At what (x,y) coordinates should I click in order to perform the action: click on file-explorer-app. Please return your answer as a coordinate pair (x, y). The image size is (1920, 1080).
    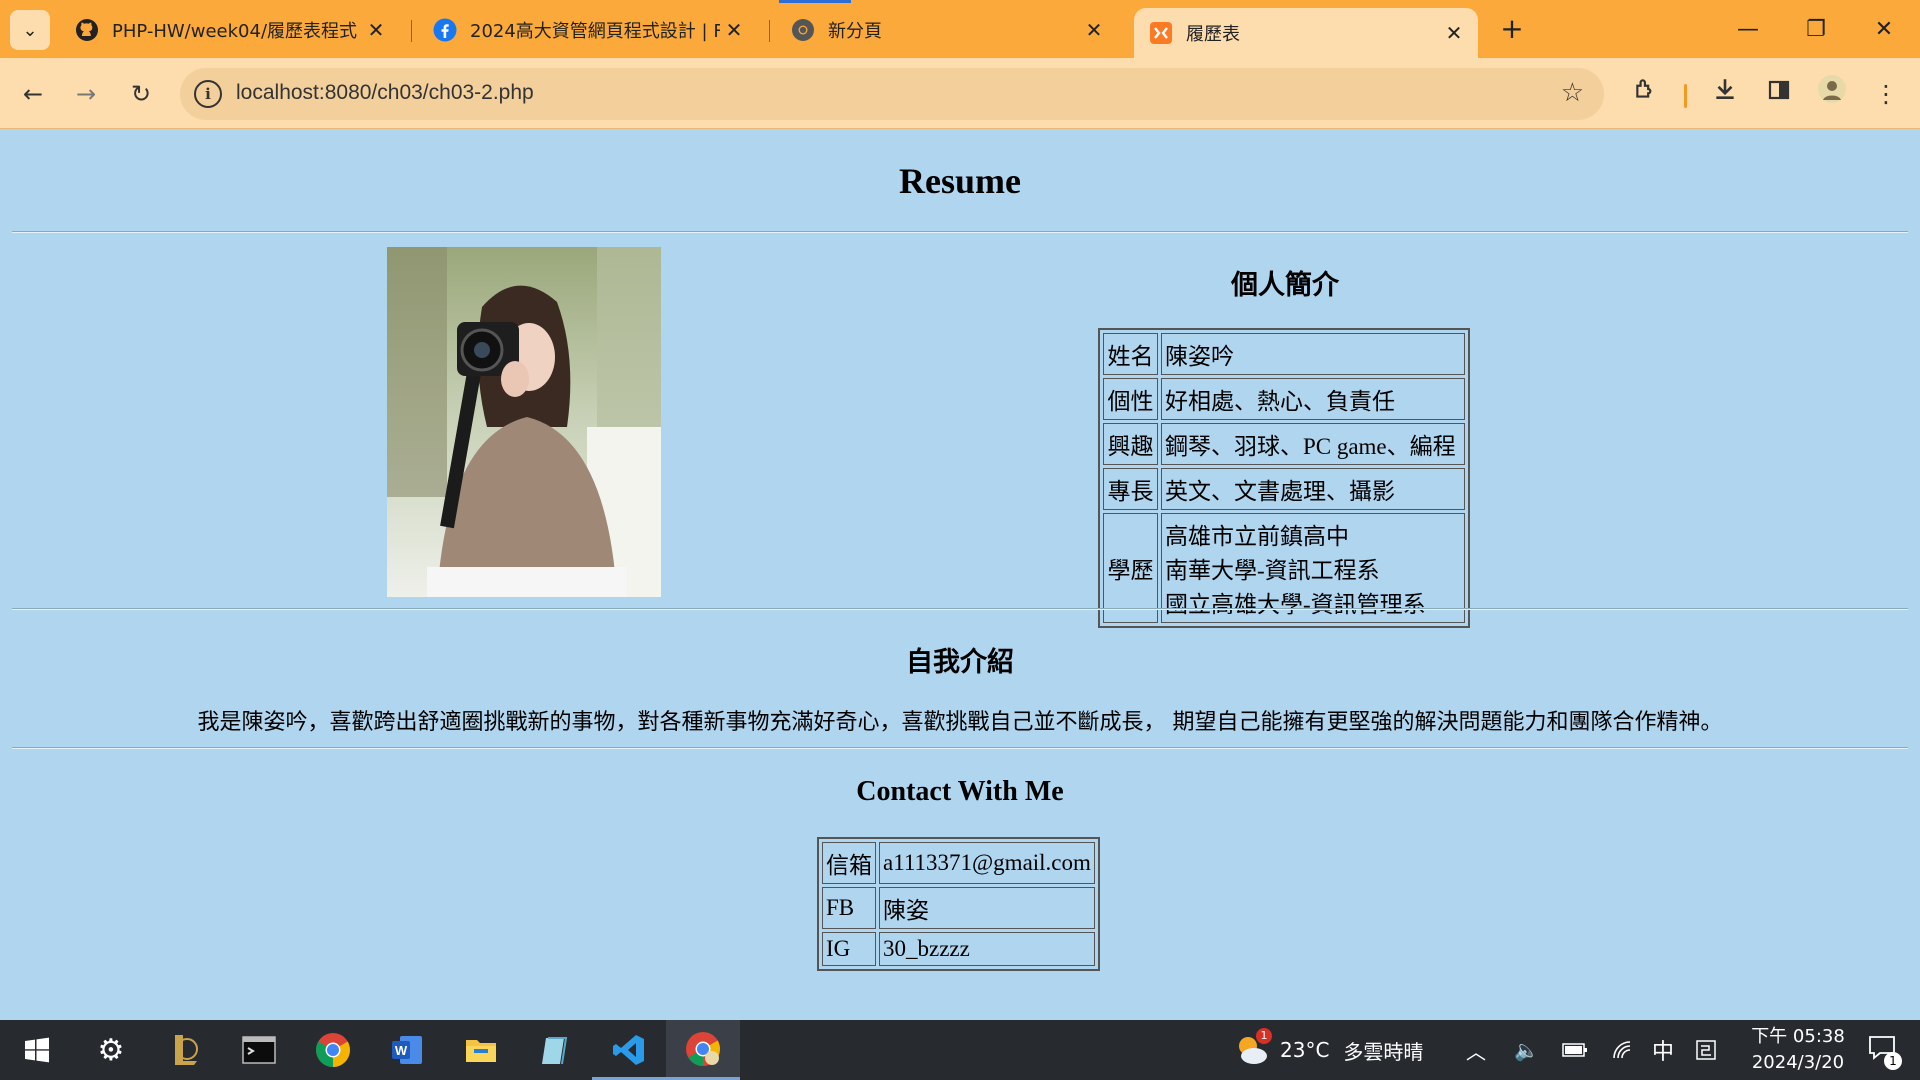
    Looking at the image, I should click on (481, 1050).